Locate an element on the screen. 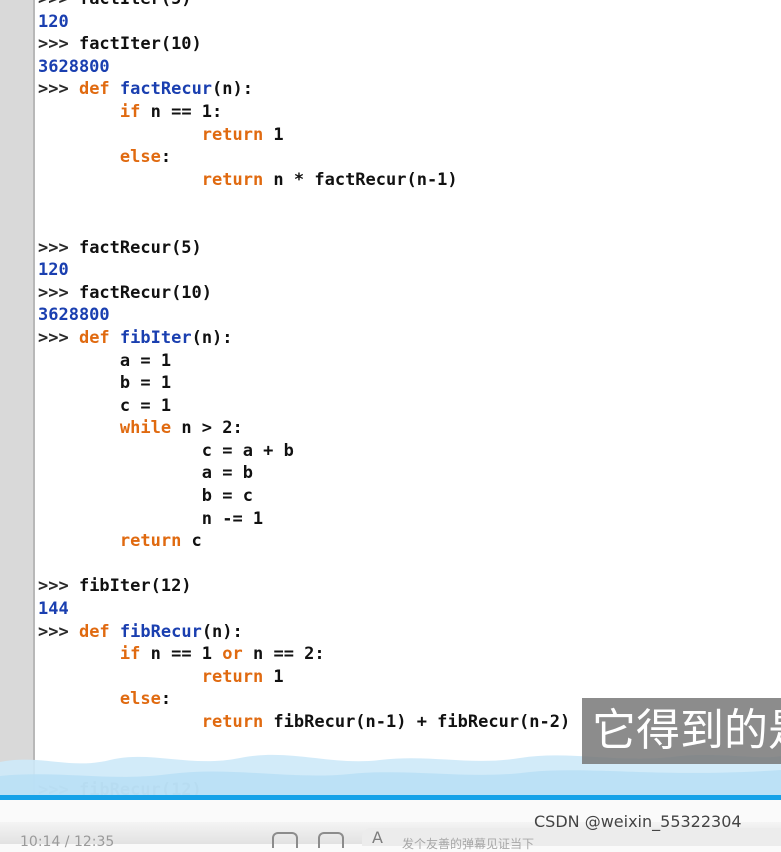  code-text: n > 2: is located at coordinates (207, 428).